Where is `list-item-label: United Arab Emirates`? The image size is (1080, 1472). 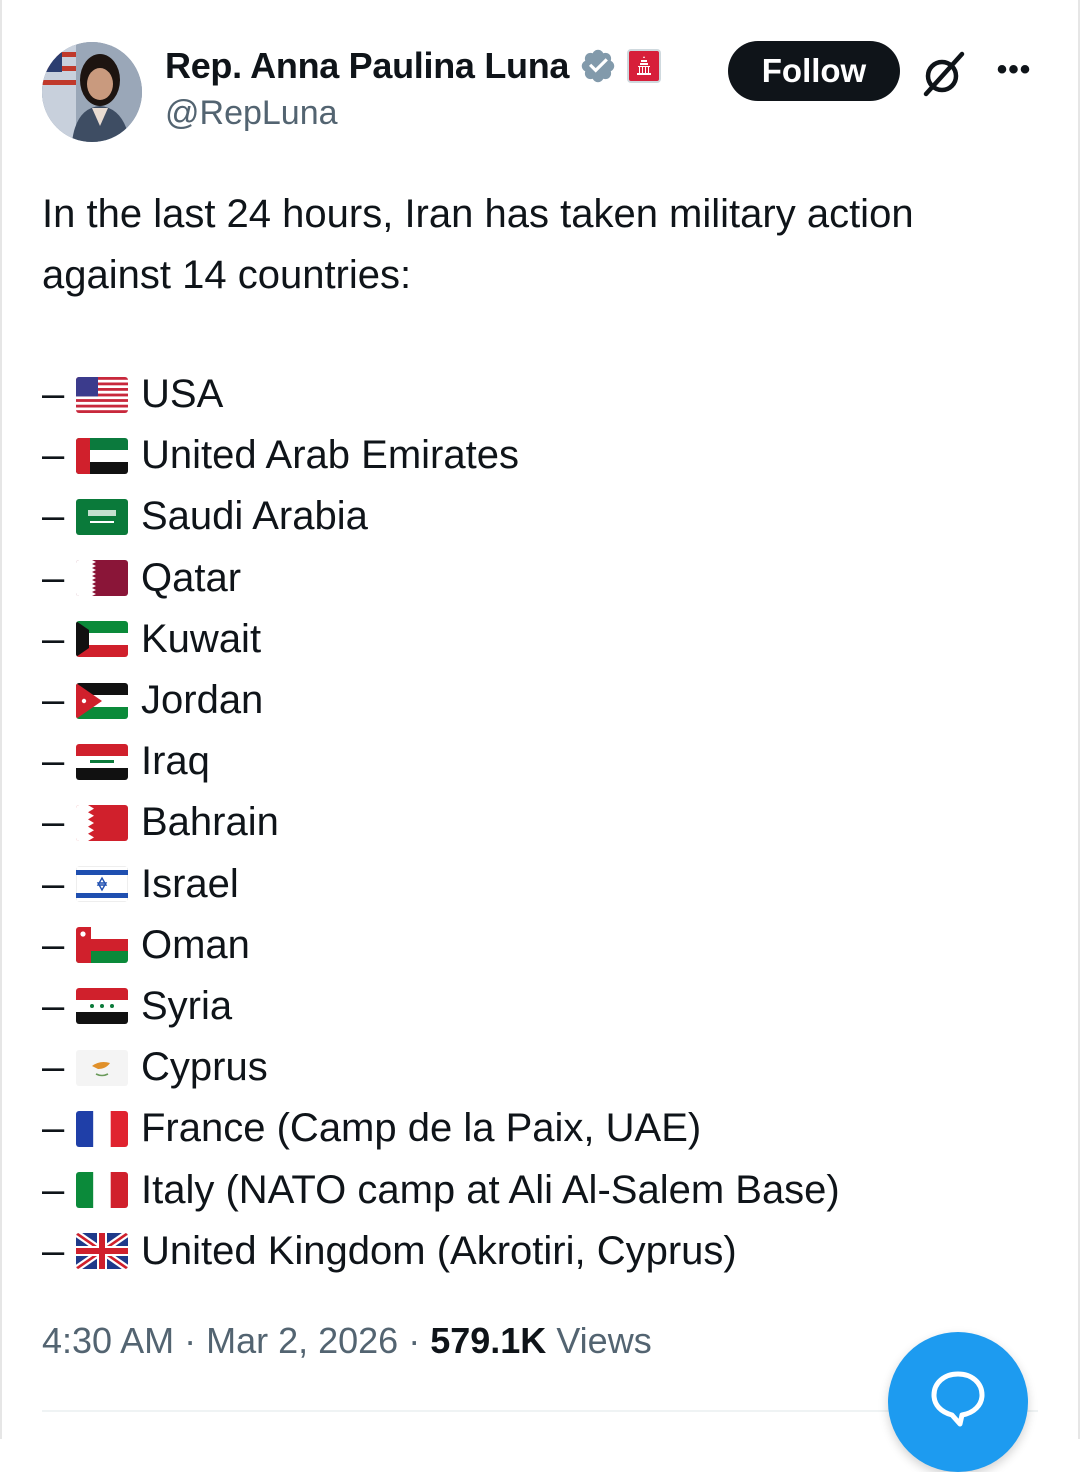 list-item-label: United Arab Emirates is located at coordinates (330, 455).